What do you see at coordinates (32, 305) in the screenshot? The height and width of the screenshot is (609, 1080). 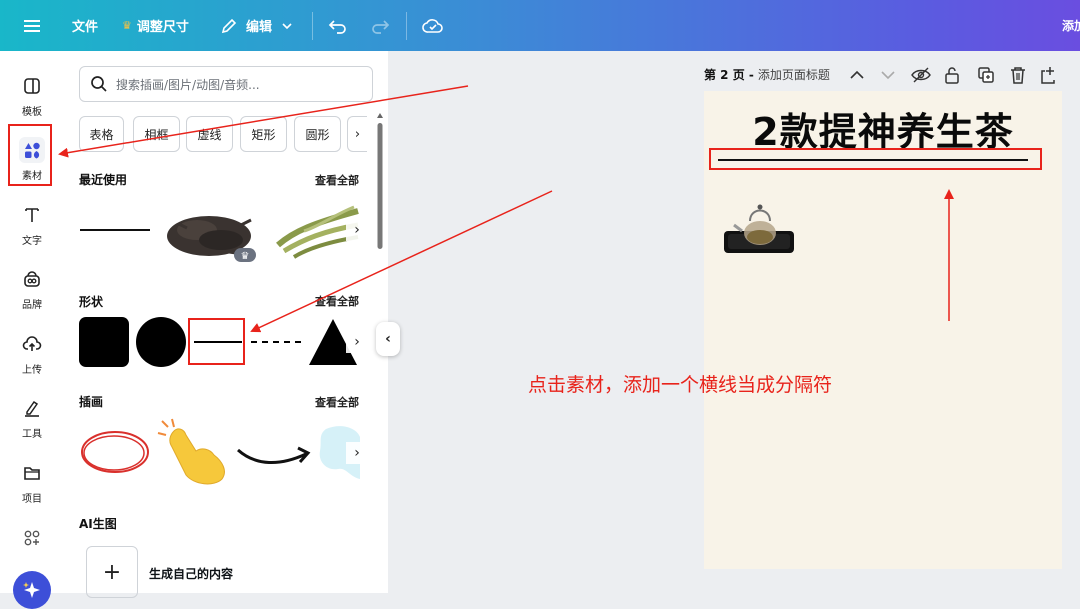 I see `rail-label: 品牌` at bounding box center [32, 305].